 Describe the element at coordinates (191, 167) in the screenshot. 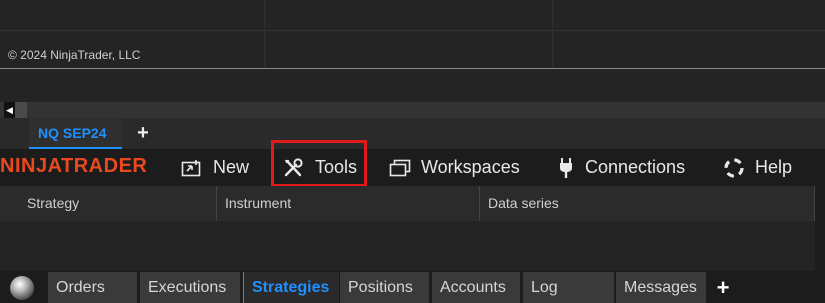

I see `new-window-icon` at that location.